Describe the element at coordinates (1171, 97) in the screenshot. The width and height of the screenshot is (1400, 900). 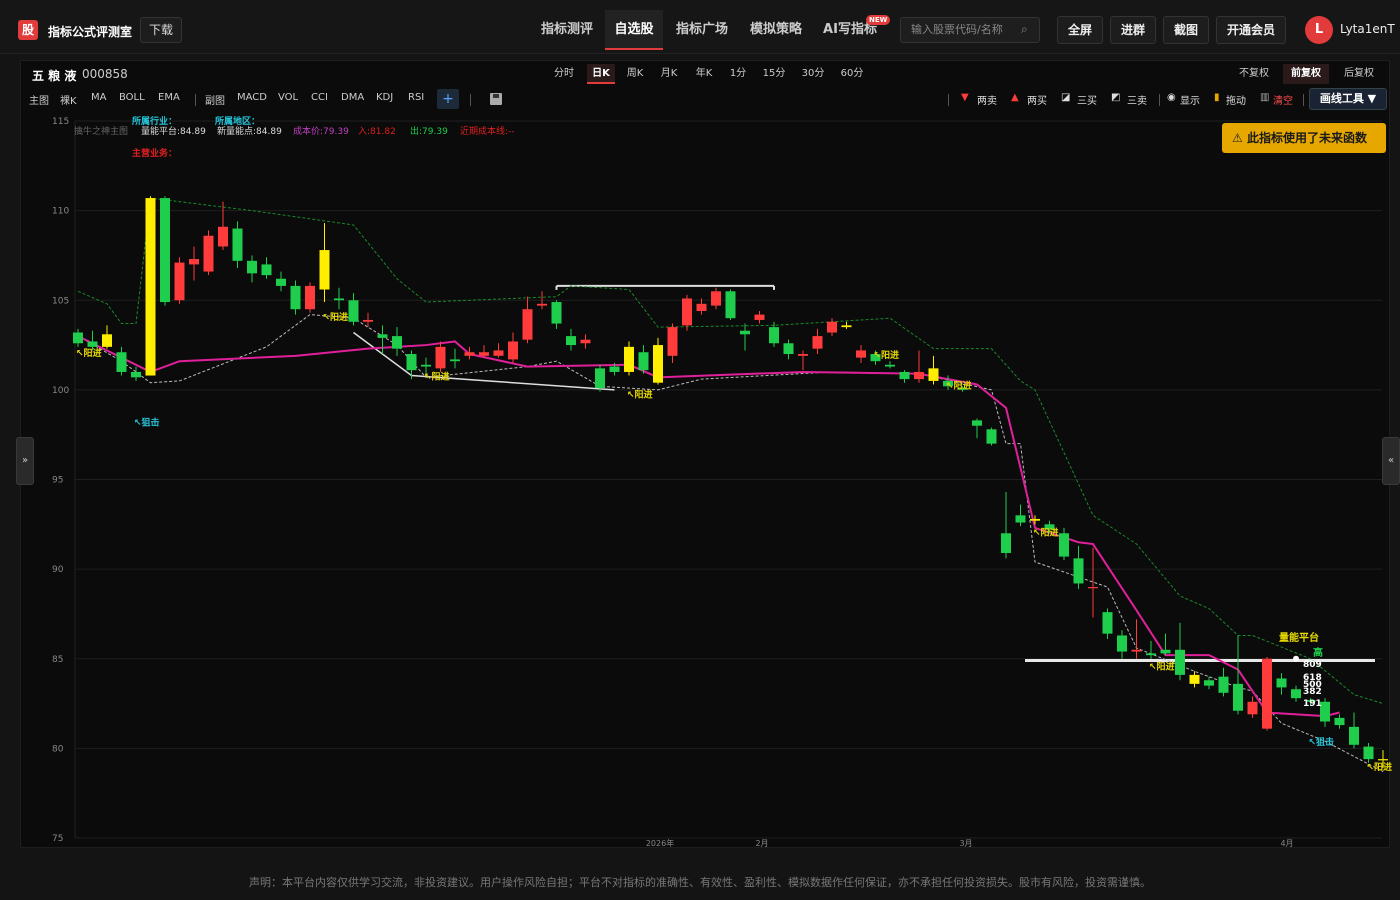
I see `eye-icon: ◉` at that location.